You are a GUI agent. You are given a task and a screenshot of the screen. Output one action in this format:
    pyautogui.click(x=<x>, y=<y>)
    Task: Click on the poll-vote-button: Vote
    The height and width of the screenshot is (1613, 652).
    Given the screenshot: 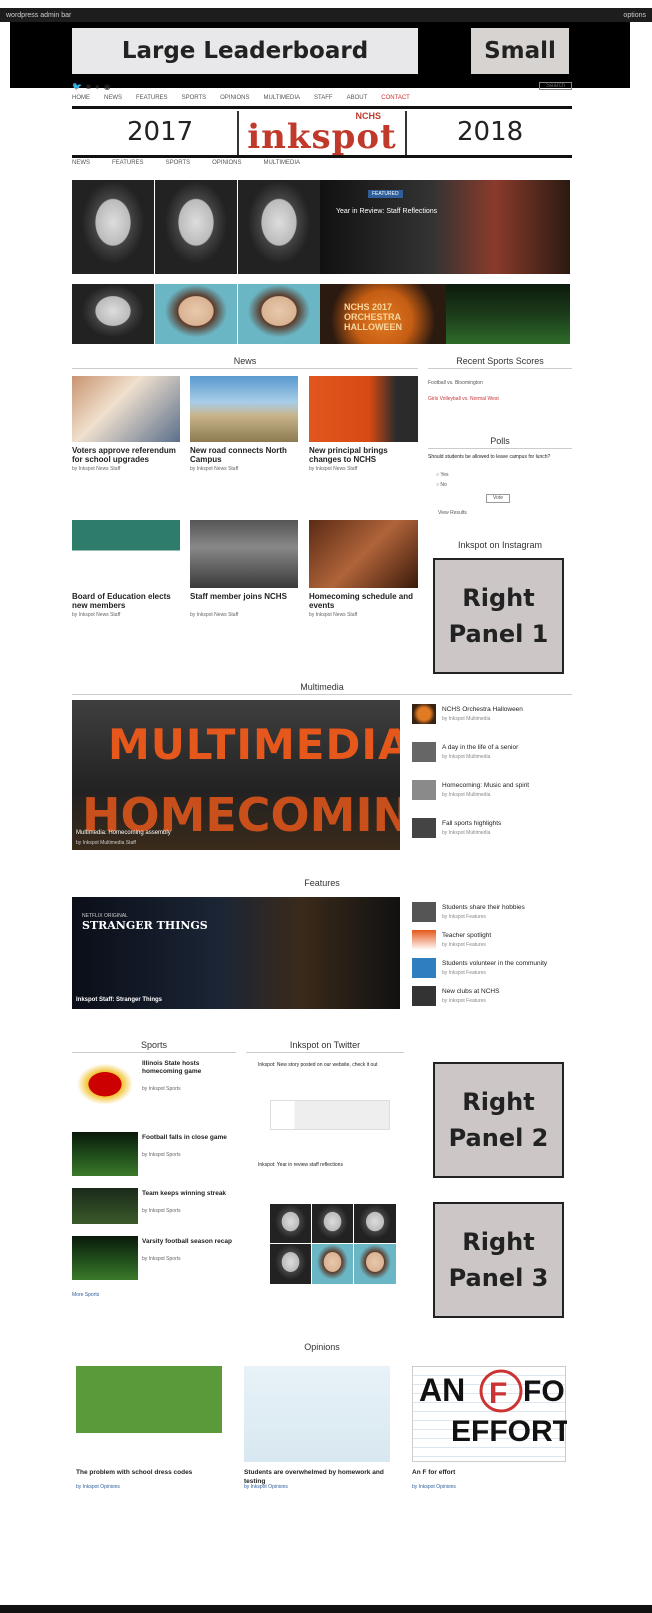 What is the action you would take?
    pyautogui.click(x=498, y=498)
    